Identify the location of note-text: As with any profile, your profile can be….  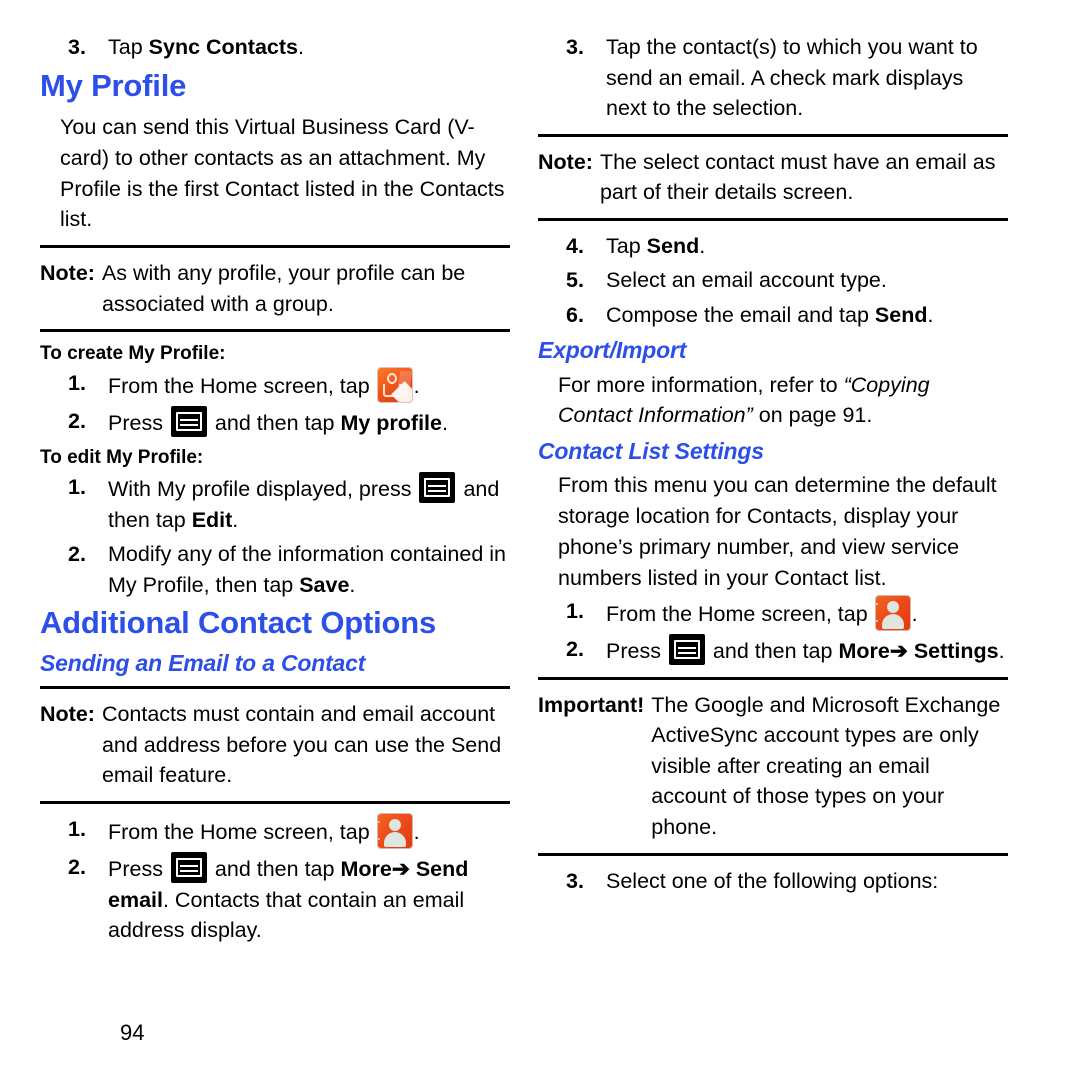
(283, 288).